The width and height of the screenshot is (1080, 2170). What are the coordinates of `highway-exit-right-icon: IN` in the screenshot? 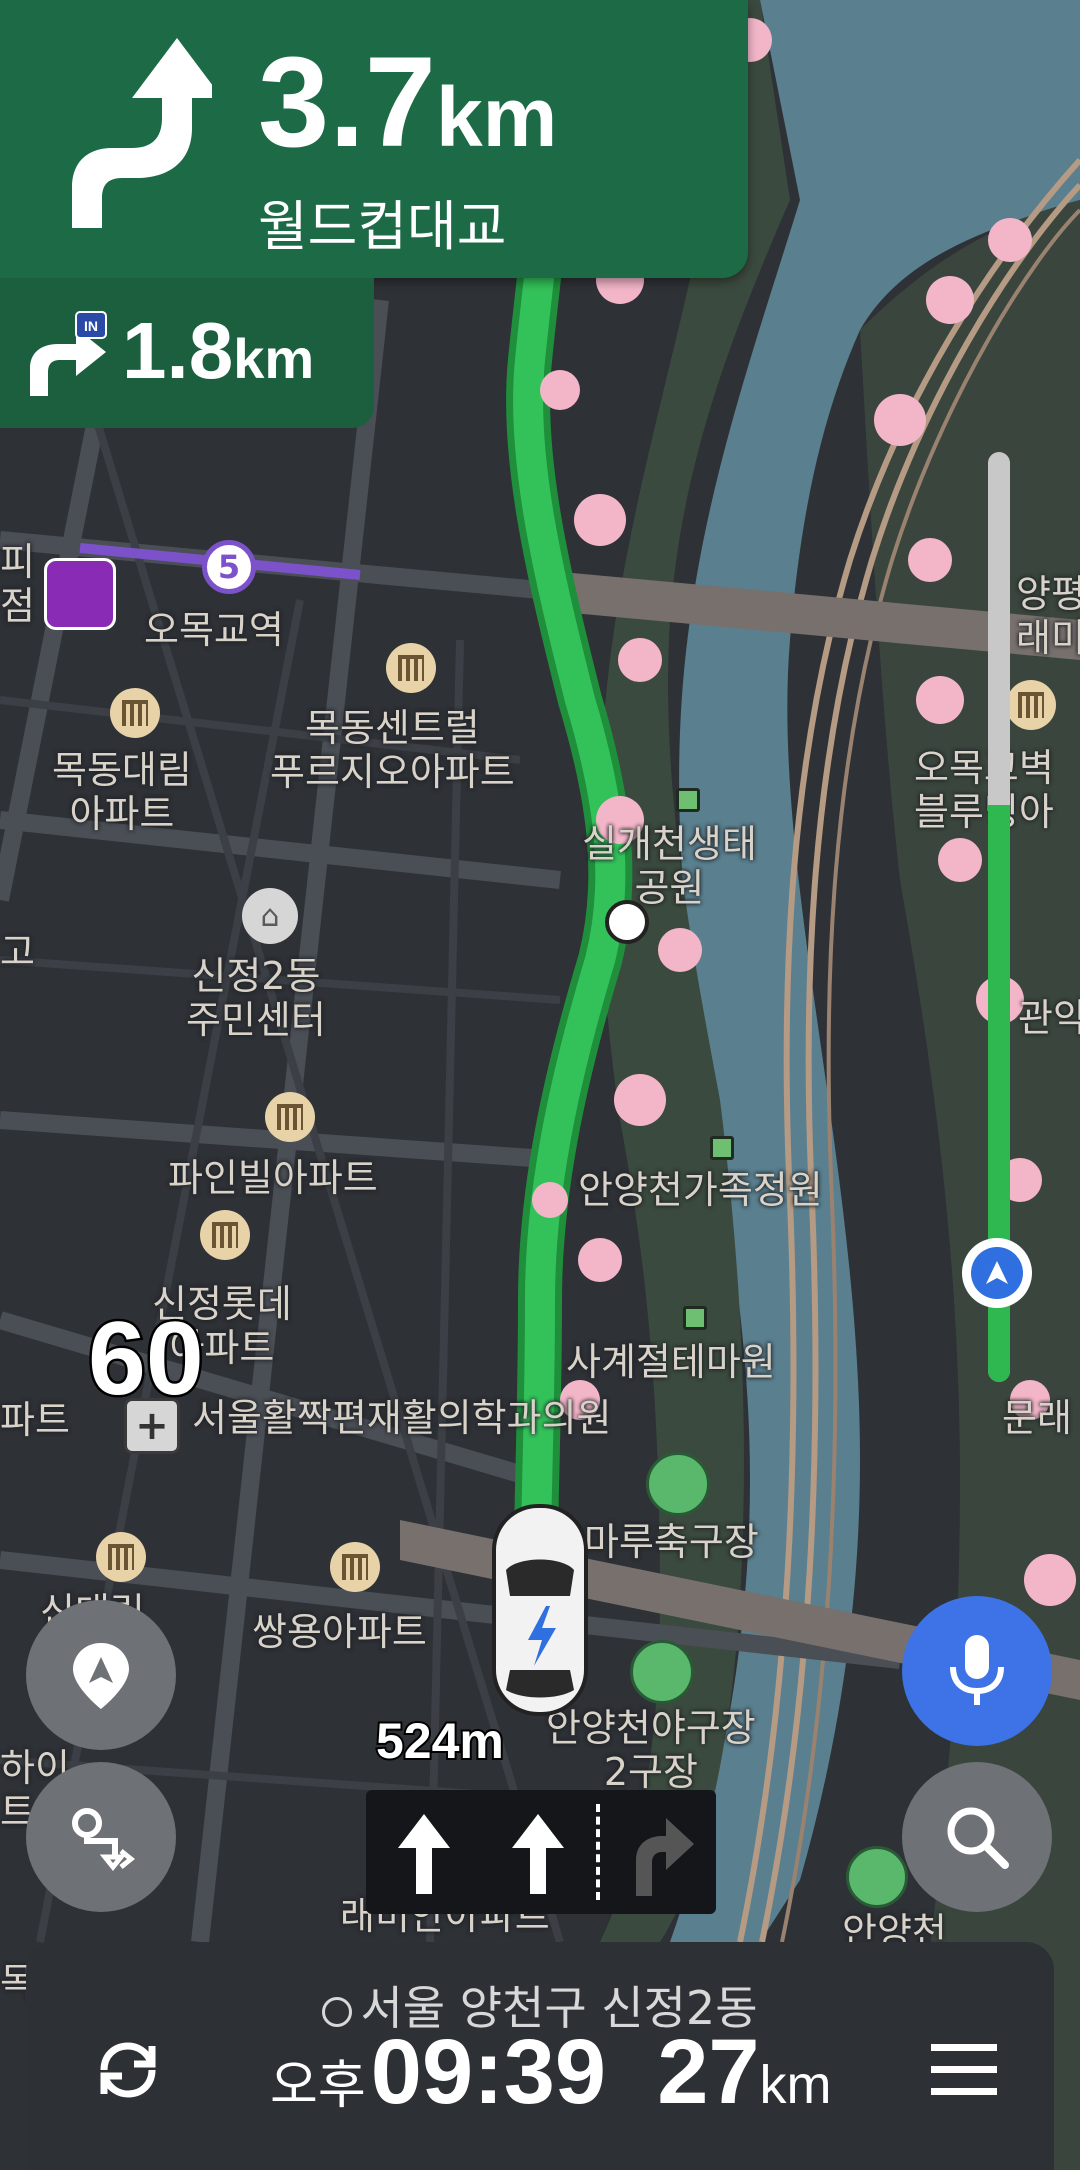 It's located at (68, 353).